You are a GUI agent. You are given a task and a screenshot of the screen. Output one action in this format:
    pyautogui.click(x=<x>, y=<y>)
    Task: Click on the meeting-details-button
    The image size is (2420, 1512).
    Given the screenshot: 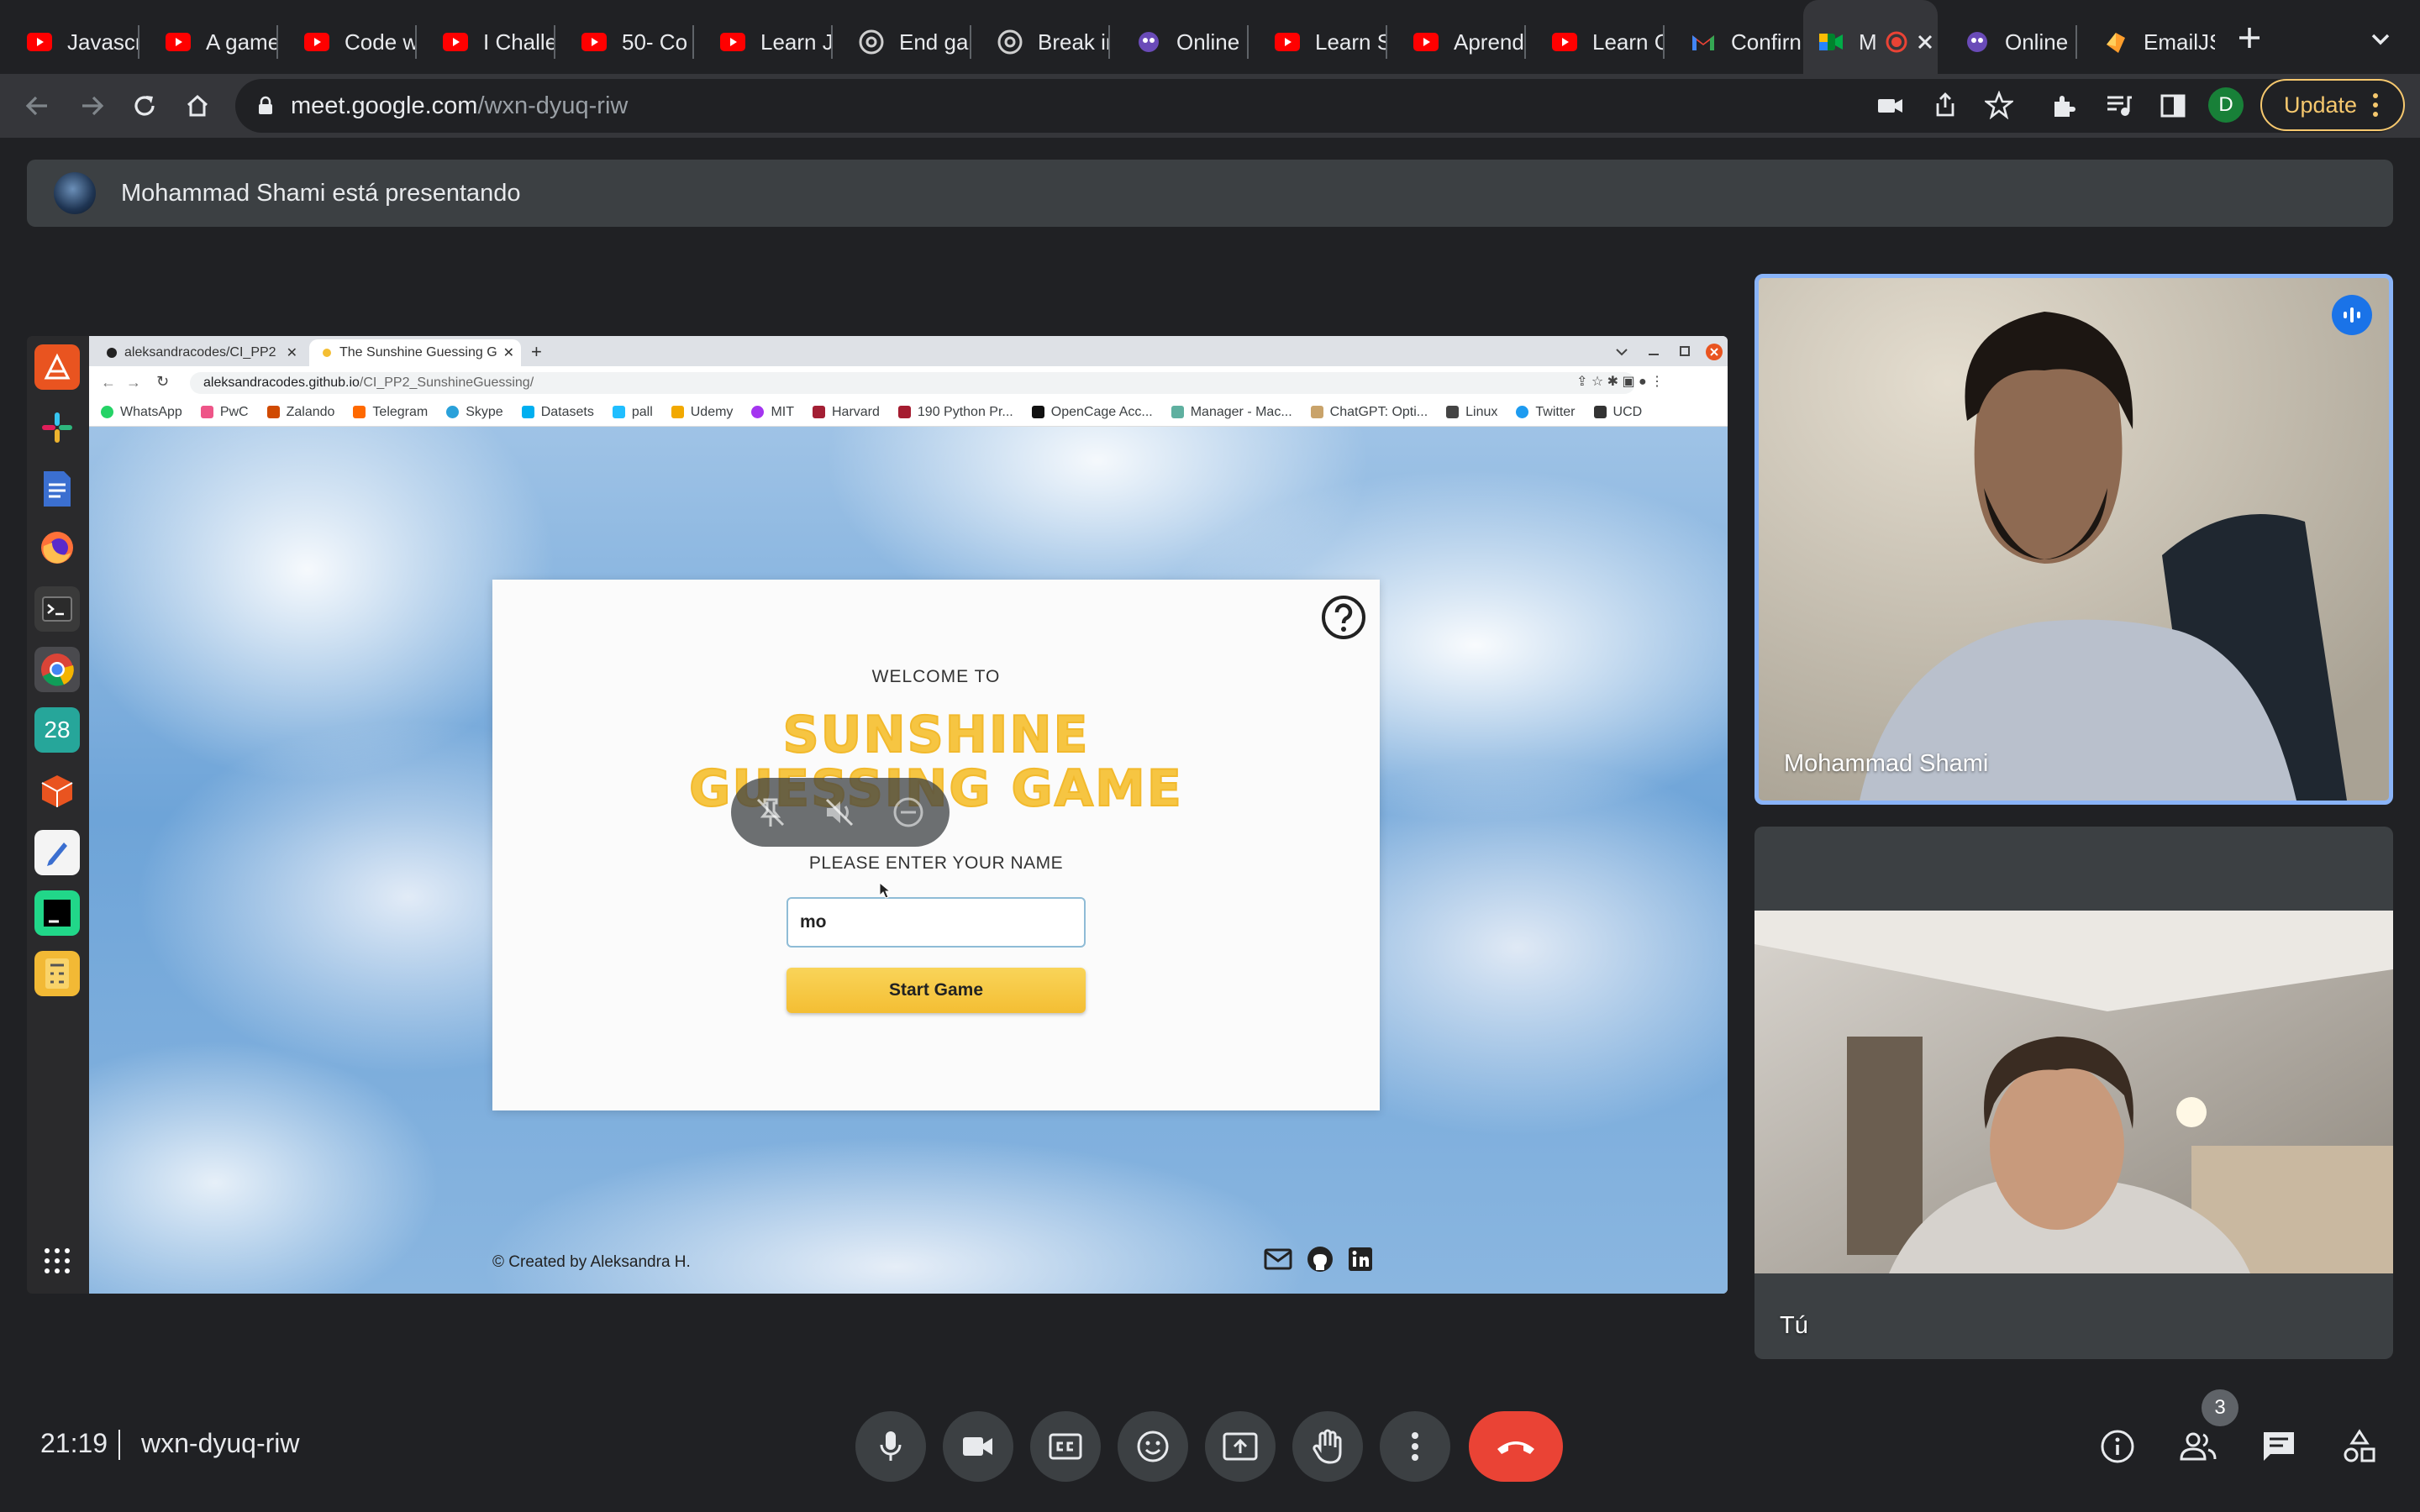 What is the action you would take?
    pyautogui.click(x=2117, y=1446)
    